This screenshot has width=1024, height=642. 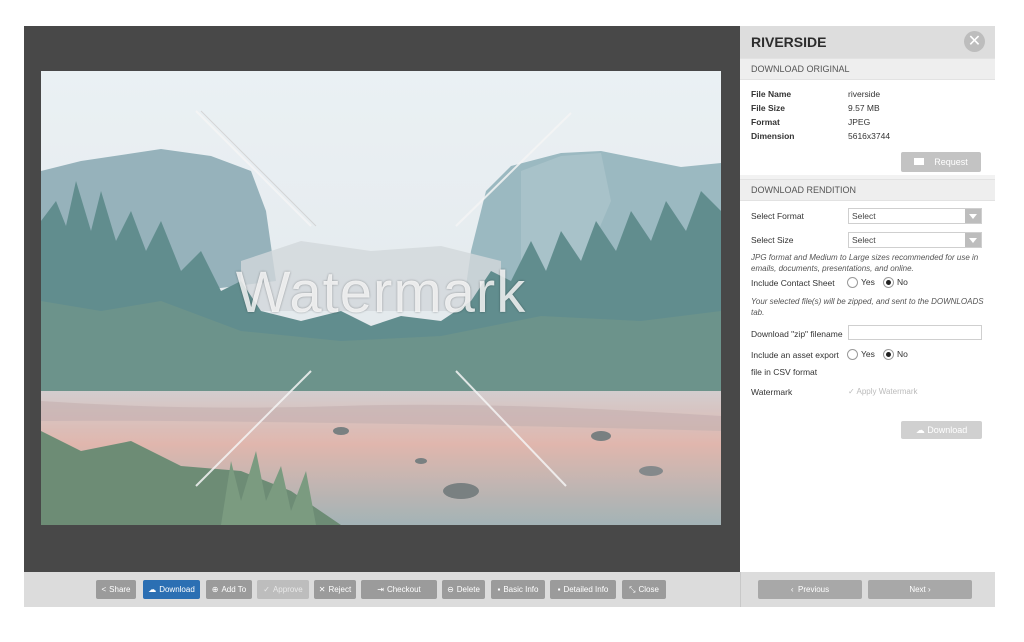 I want to click on navigation-bar: ‹ Previous Next ›, so click(x=867, y=589).